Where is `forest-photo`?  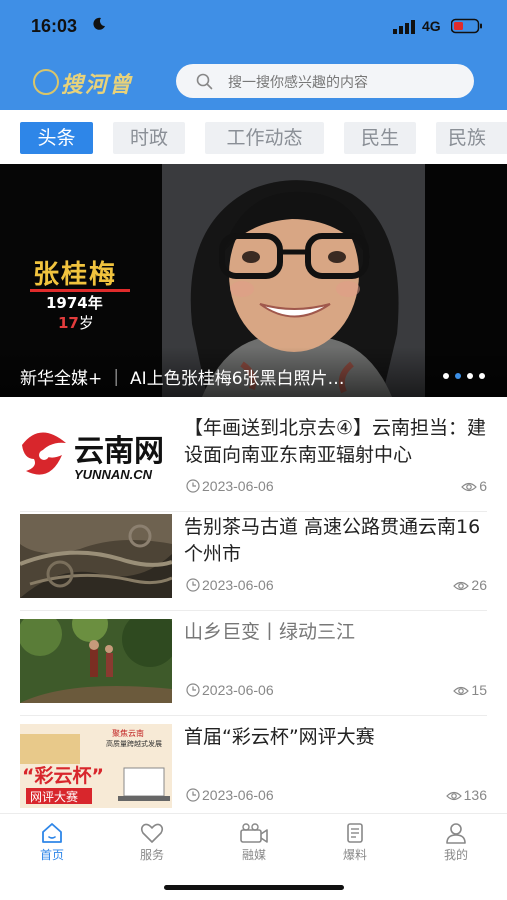
forest-photo is located at coordinates (96, 661).